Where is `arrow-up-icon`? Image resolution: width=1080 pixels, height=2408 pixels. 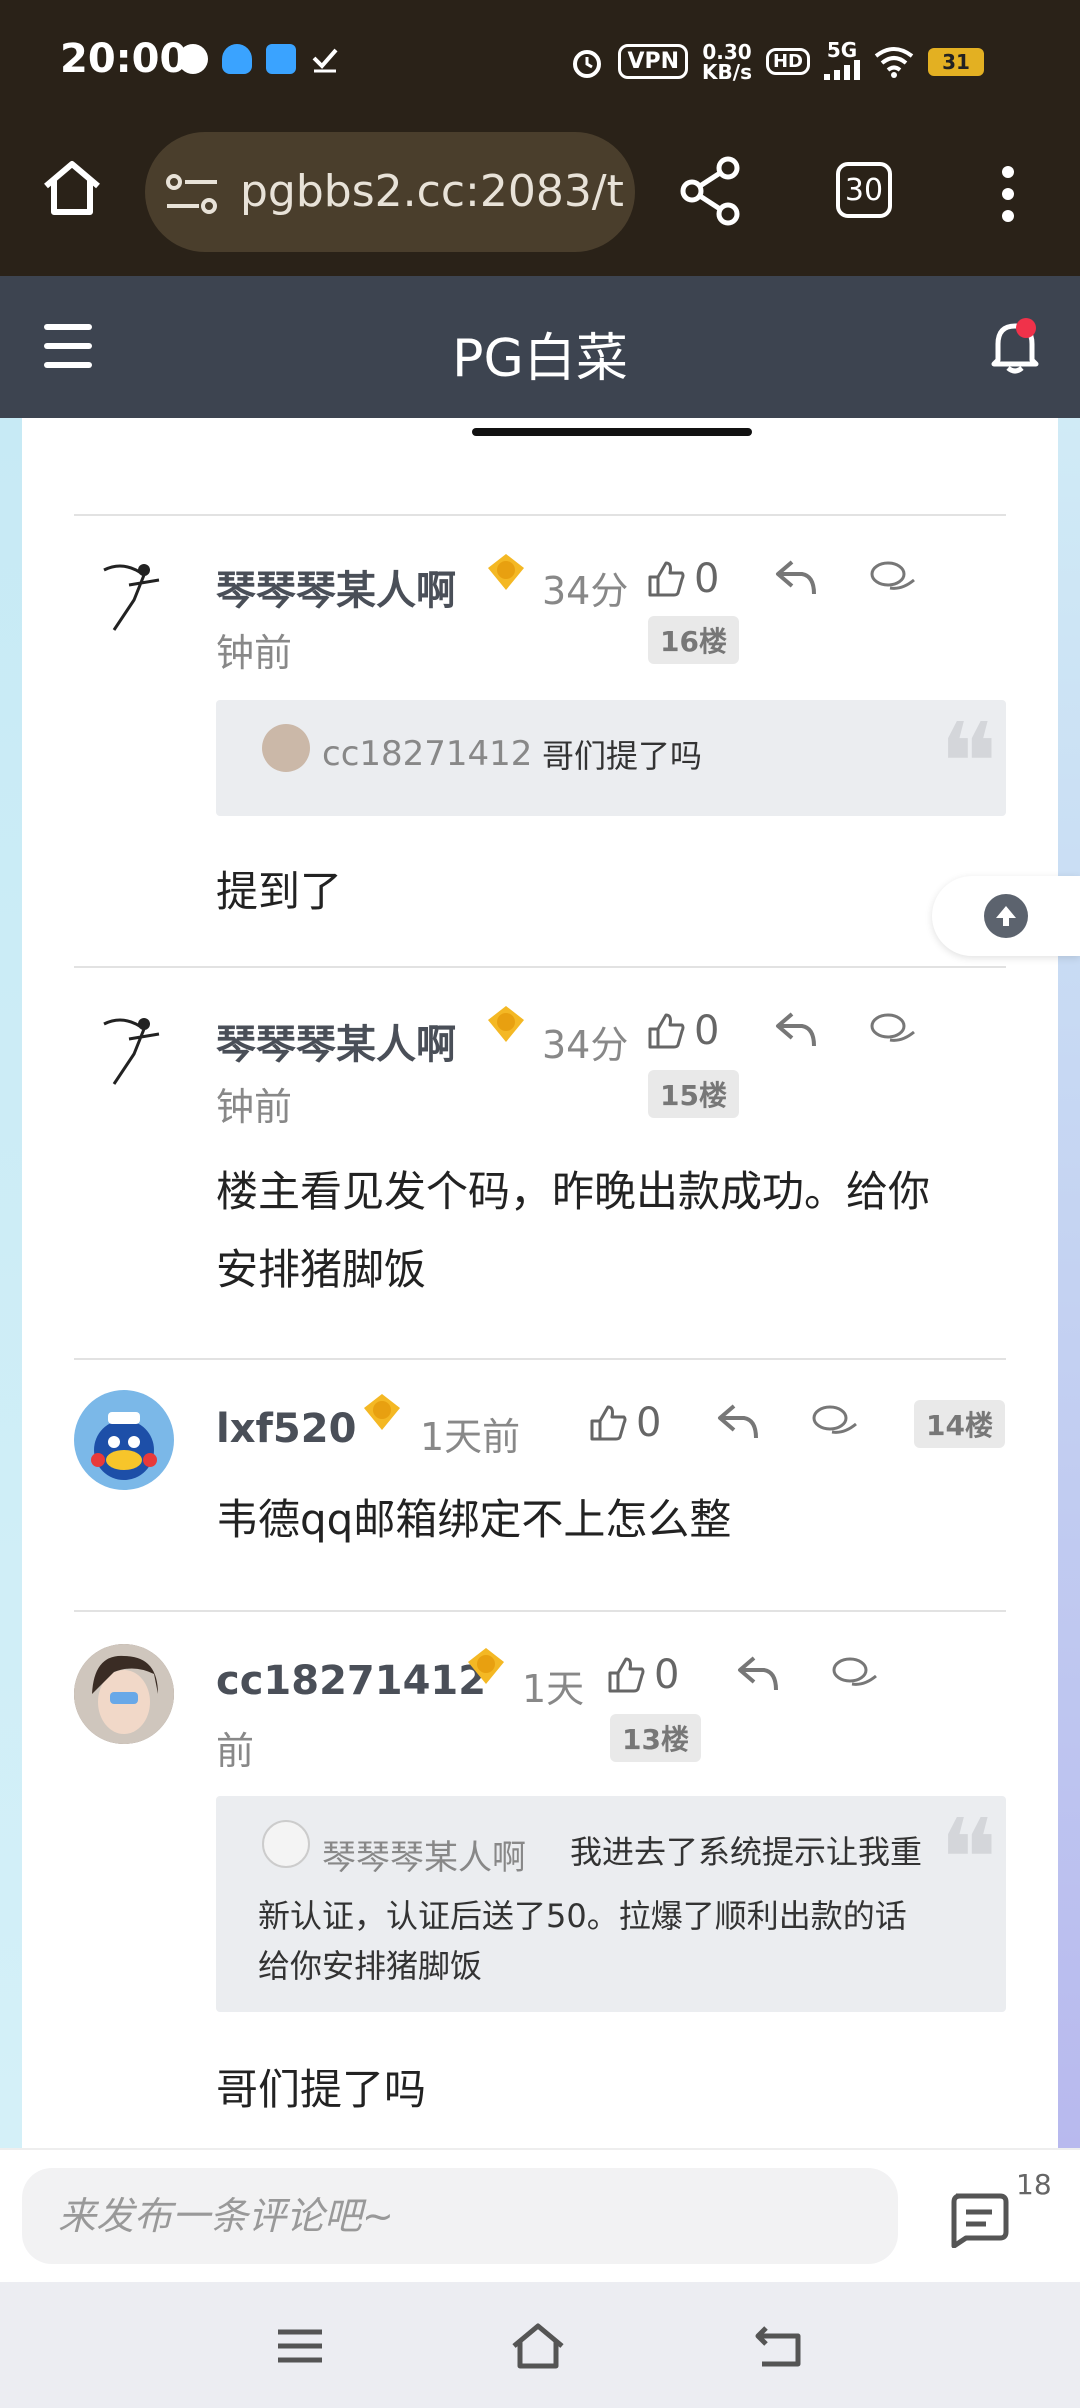 arrow-up-icon is located at coordinates (1006, 916).